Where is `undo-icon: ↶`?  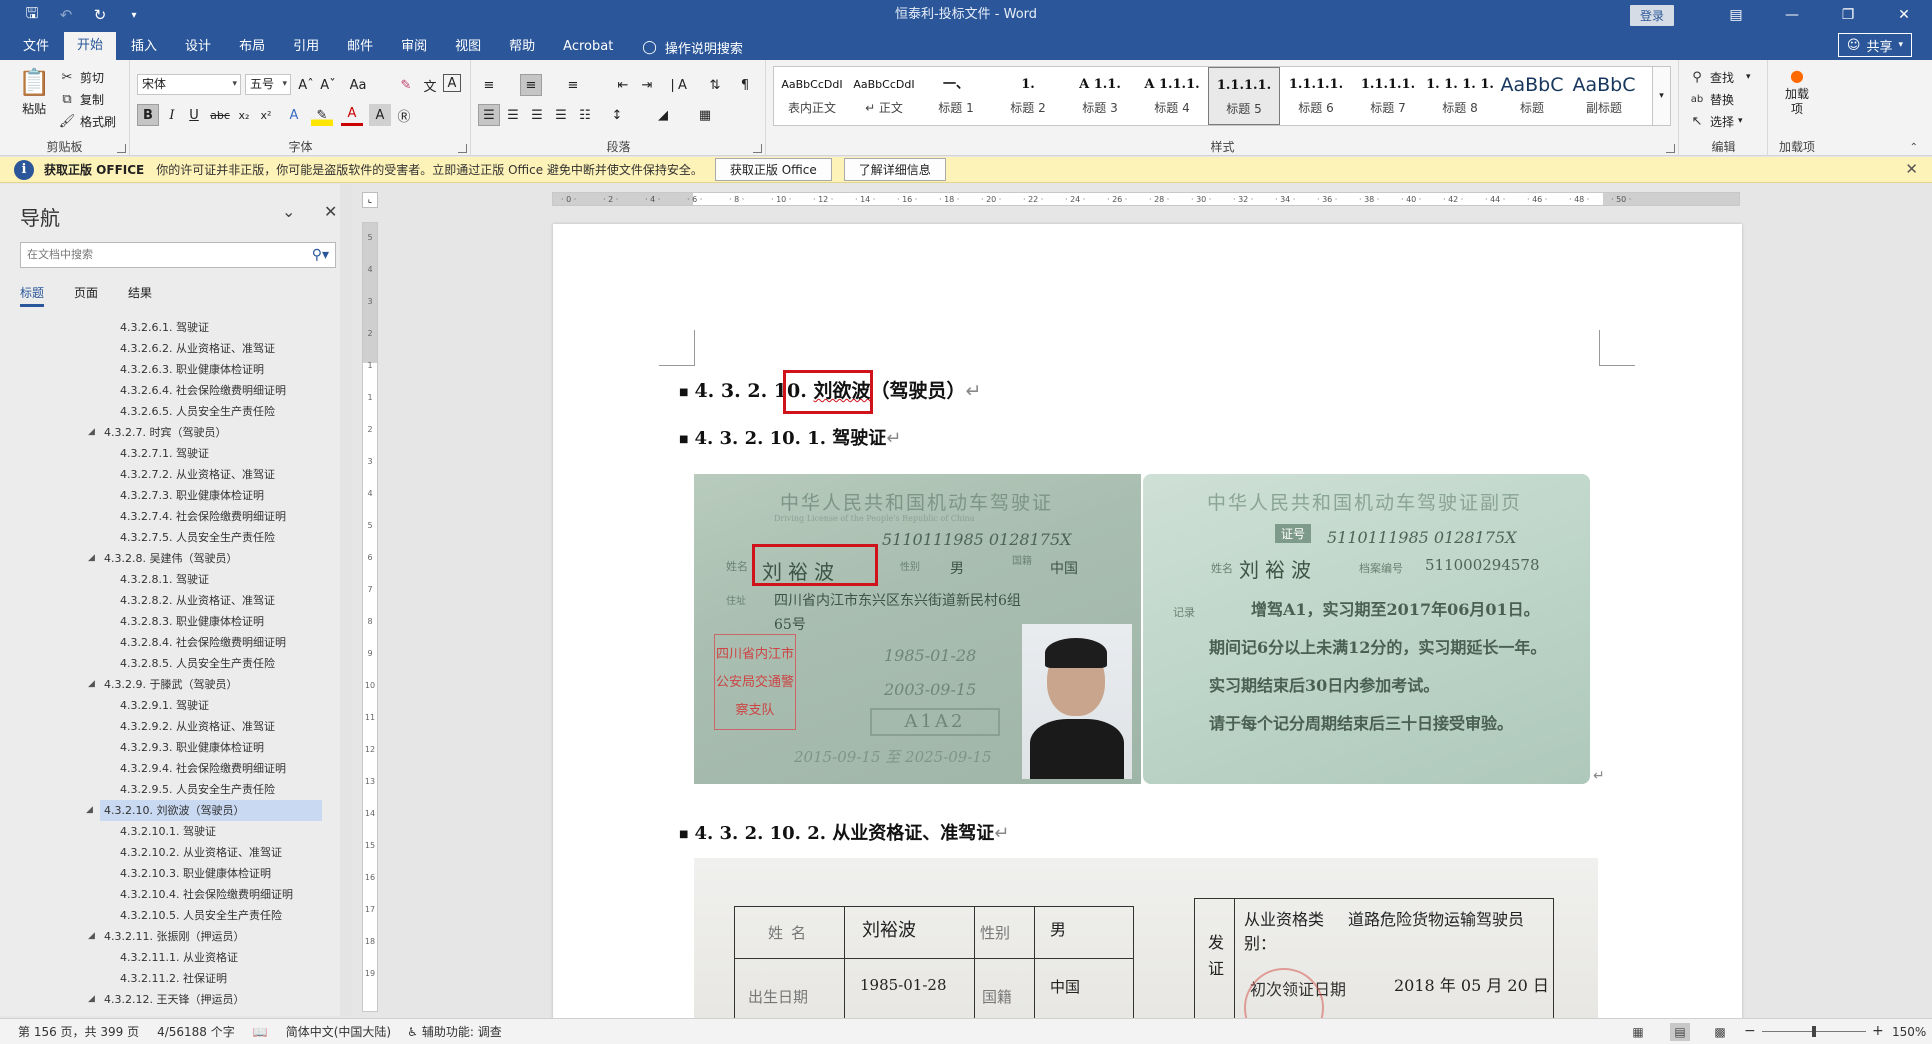
undo-icon: ↶ is located at coordinates (66, 15).